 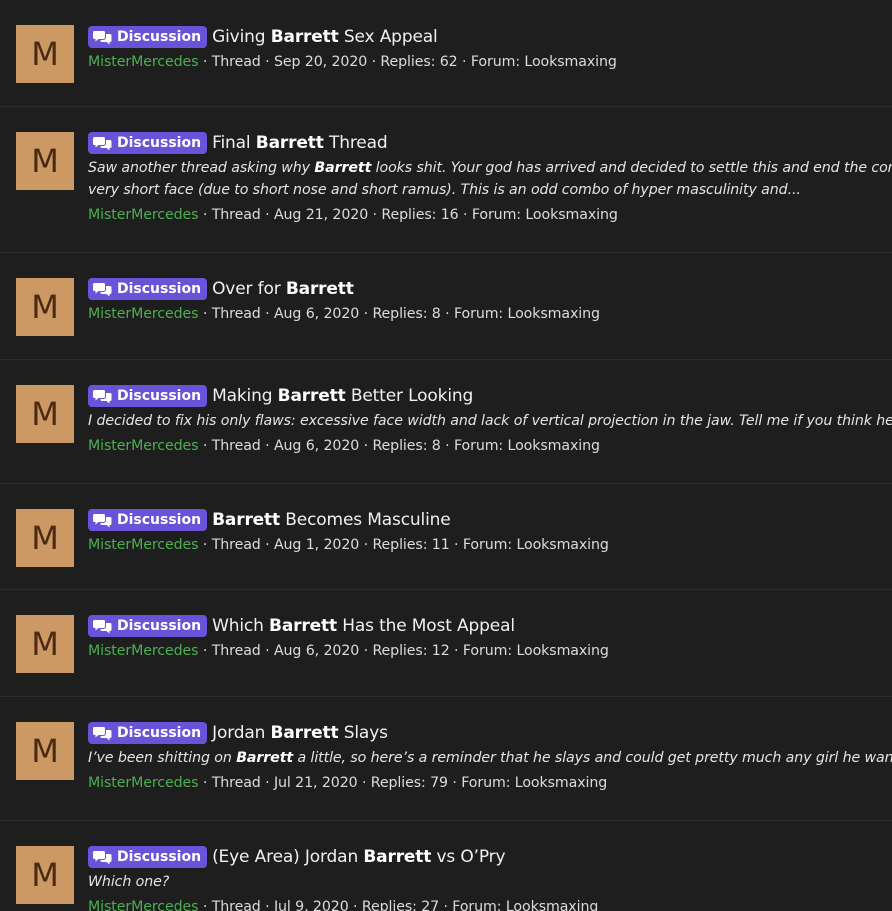 I want to click on title-pre: (Eye Area) Jordan, so click(x=288, y=857).